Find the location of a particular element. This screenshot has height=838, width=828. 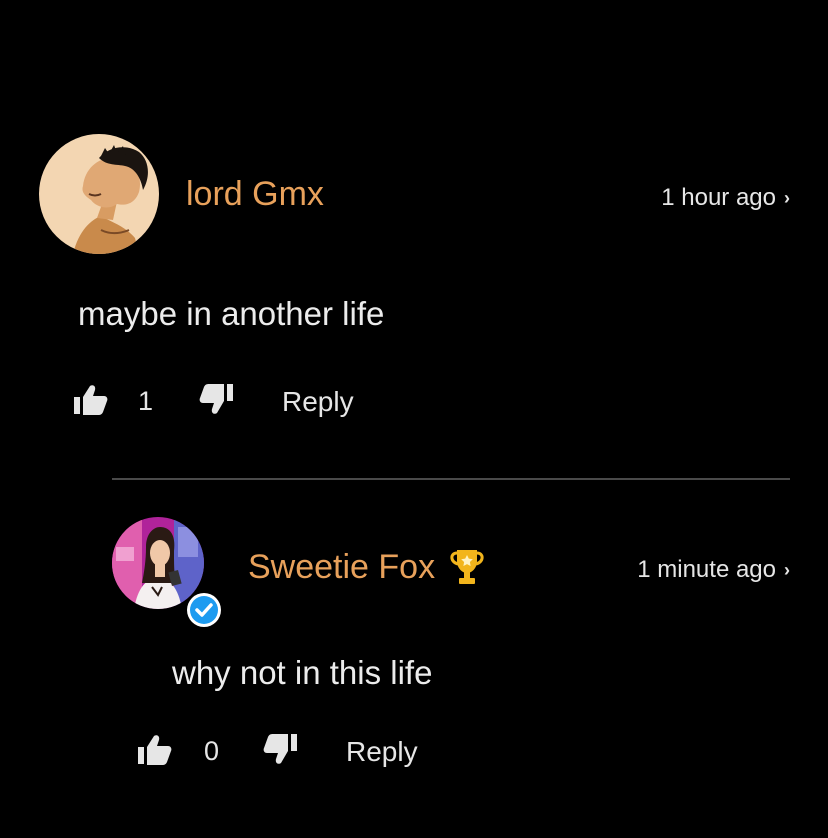

timestamp-link: 1 hour ago › is located at coordinates (725, 198).